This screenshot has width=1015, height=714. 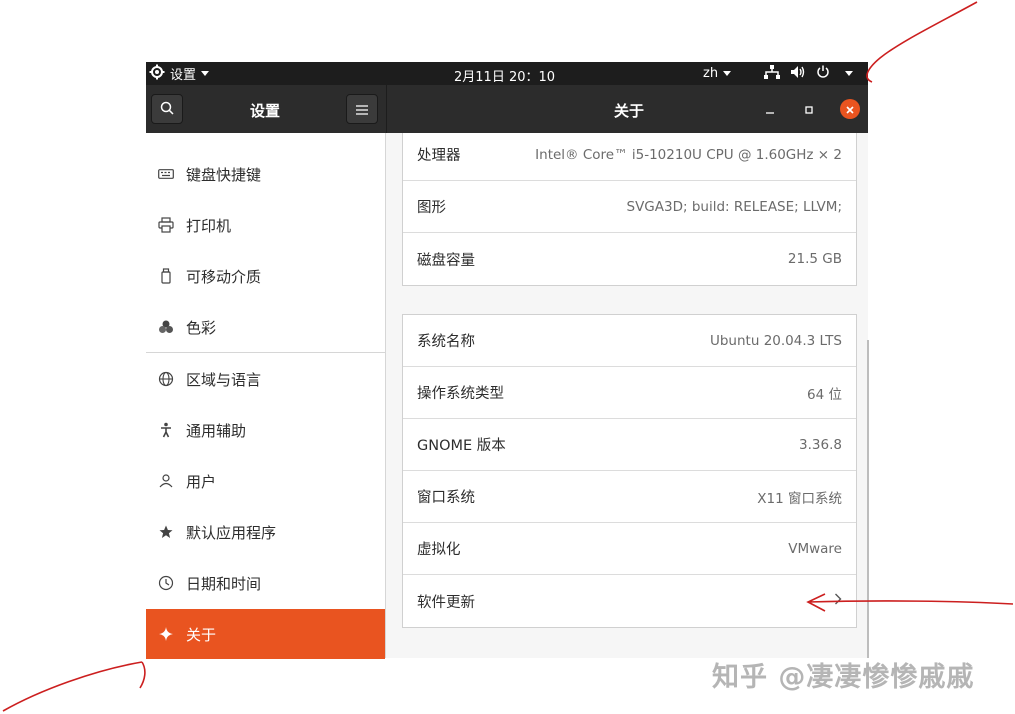 I want to click on annotation-stroke-top-right, so click(x=922, y=42).